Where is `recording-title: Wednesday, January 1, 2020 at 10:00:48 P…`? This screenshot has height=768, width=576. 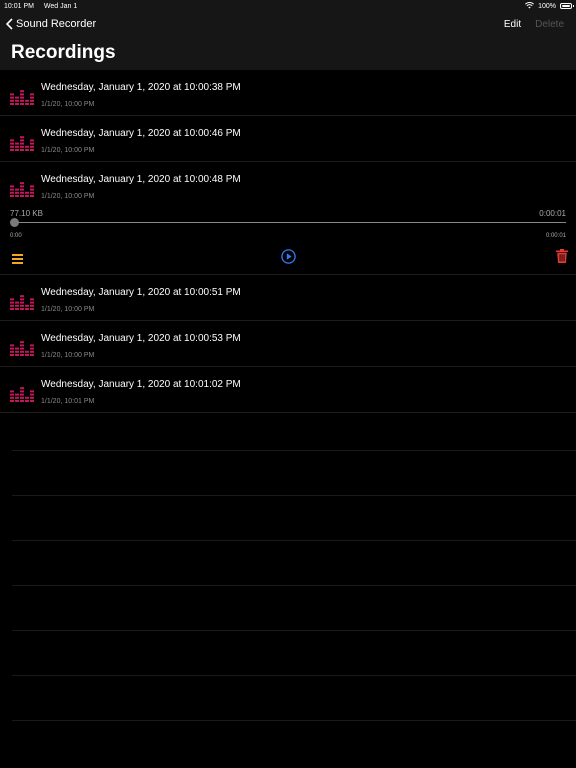 recording-title: Wednesday, January 1, 2020 at 10:00:48 P… is located at coordinates (141, 179).